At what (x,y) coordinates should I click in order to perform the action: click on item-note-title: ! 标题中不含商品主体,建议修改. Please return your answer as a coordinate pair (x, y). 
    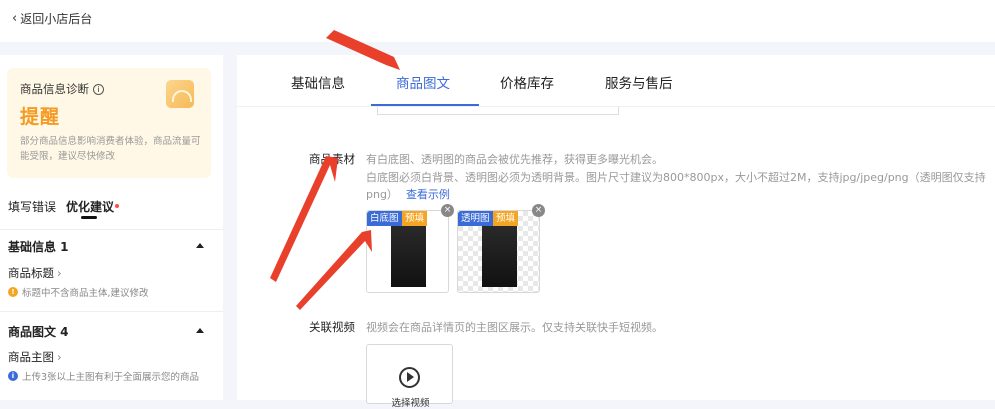
    Looking at the image, I should click on (78, 292).